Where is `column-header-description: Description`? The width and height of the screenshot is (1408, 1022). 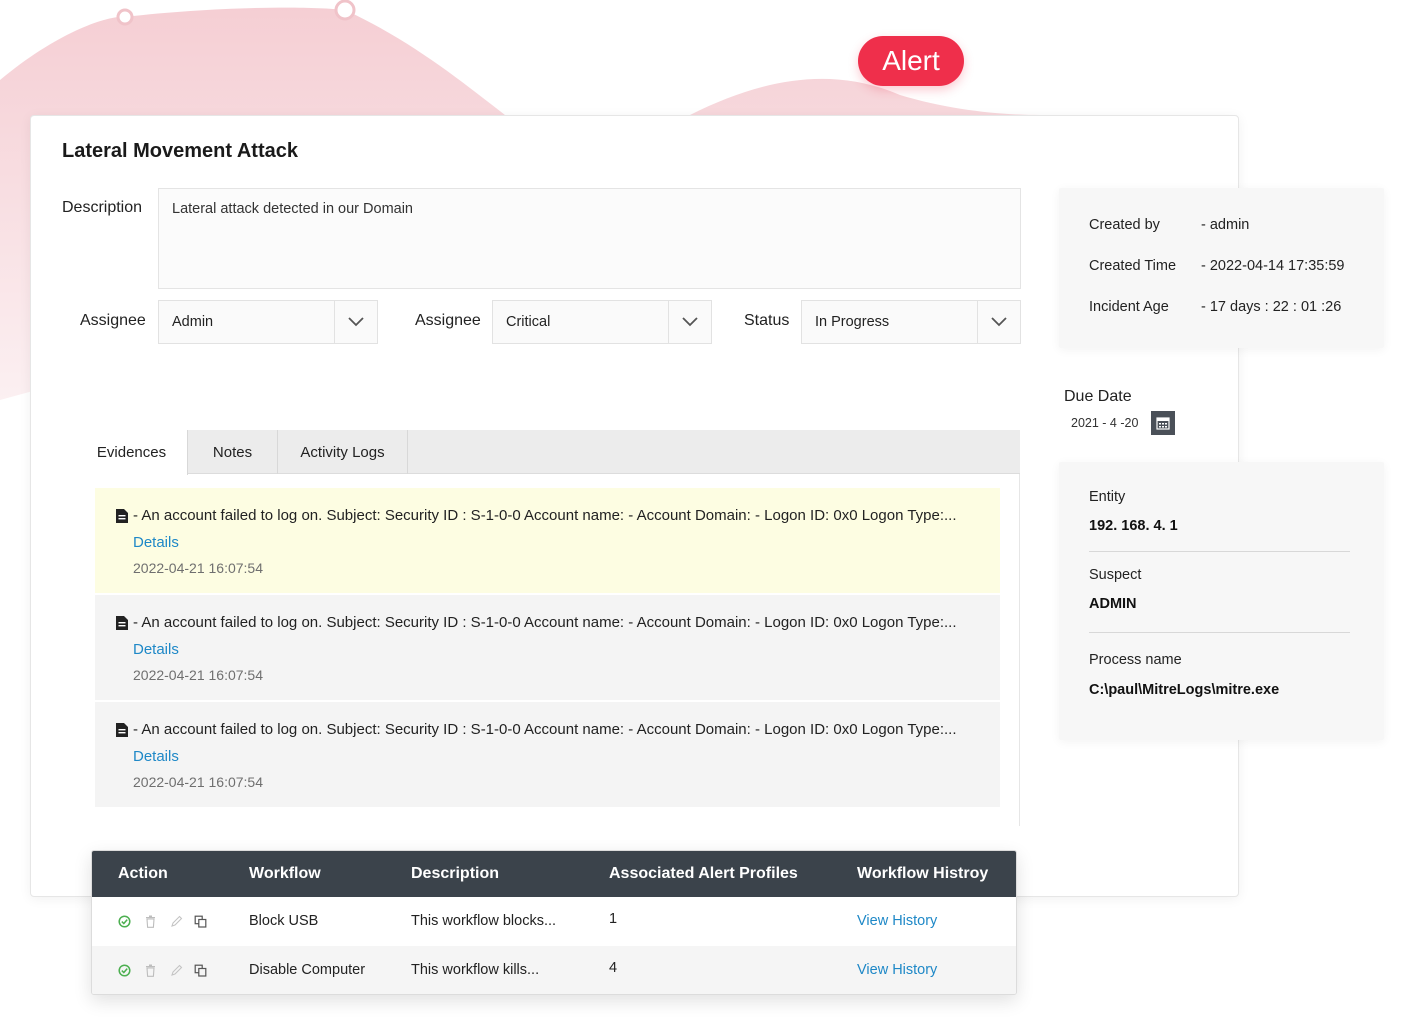
column-header-description: Description is located at coordinates (455, 873).